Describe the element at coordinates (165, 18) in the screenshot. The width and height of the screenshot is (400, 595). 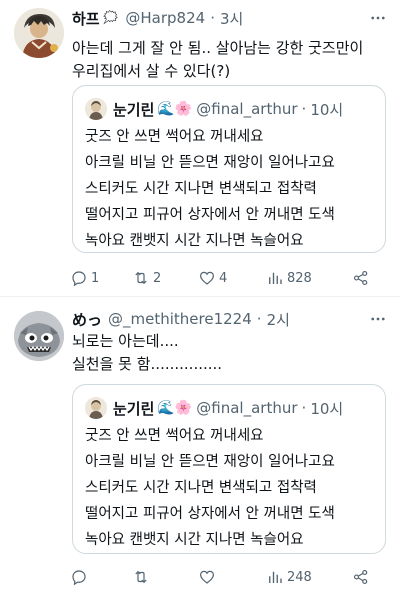
I see `handle: @Harp824` at that location.